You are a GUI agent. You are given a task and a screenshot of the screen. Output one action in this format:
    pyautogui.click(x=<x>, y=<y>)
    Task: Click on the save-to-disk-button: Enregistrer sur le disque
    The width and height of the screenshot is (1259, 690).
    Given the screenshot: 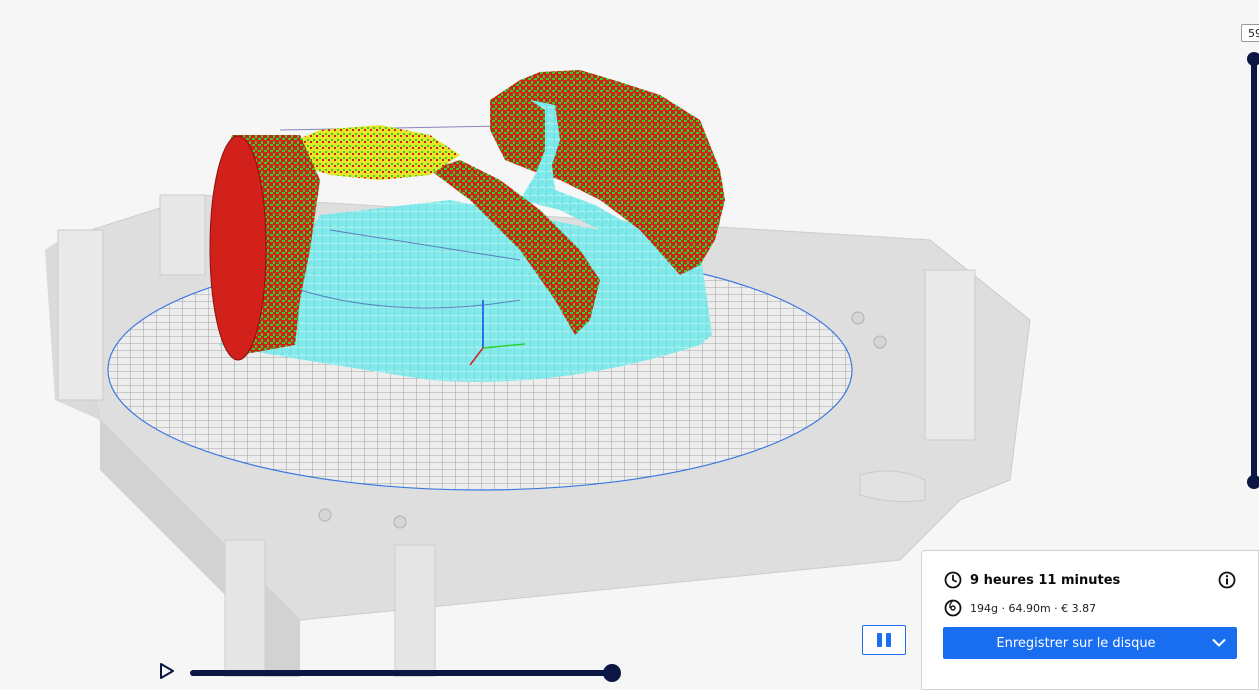 What is the action you would take?
    pyautogui.click(x=1090, y=643)
    